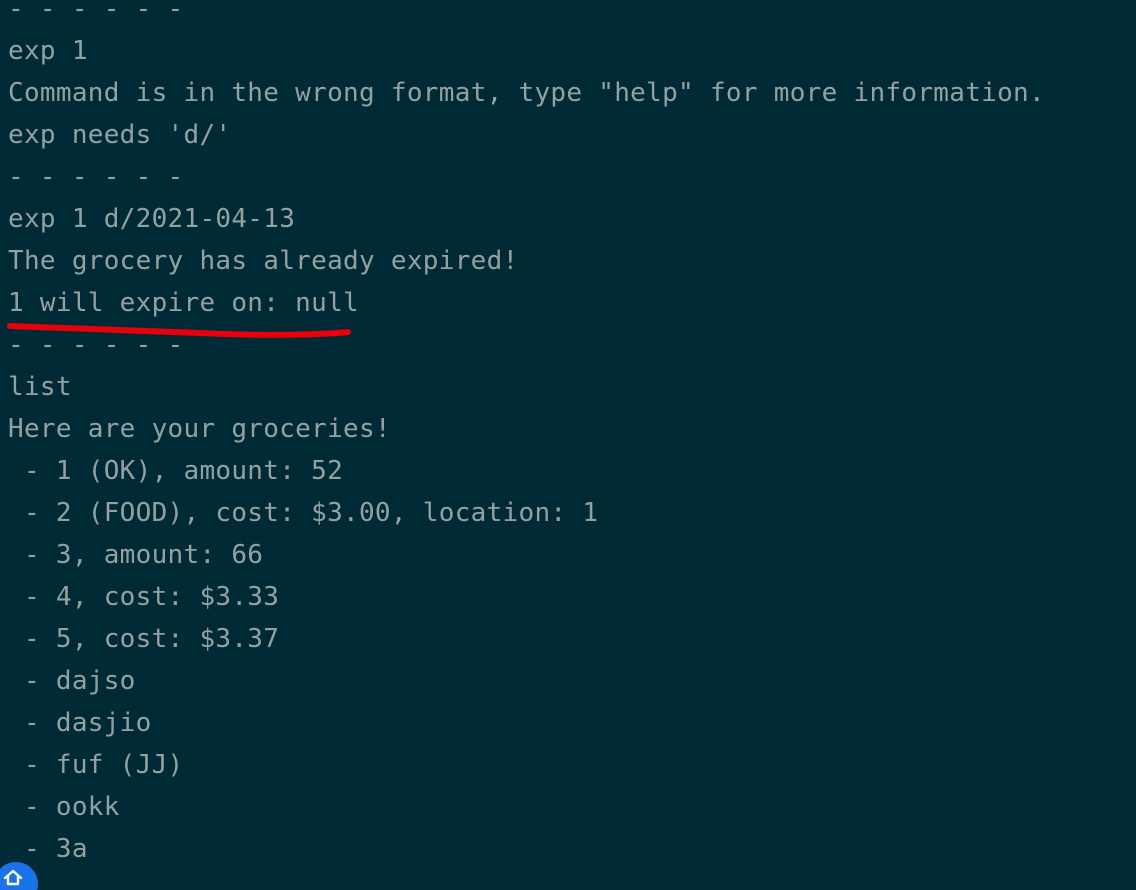 This screenshot has width=1136, height=890. I want to click on grocery-list-item: - 5, cost: $3.37, so click(144, 639).